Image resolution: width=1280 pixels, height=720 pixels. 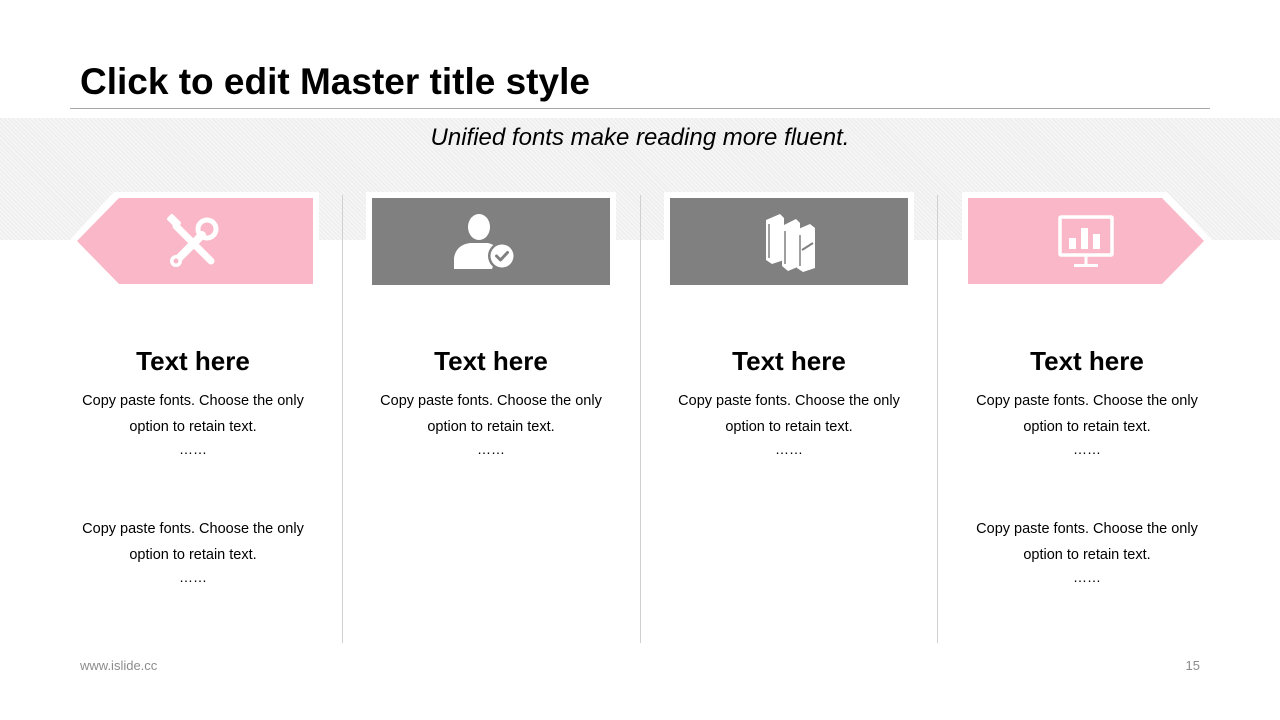 I want to click on title-underline, so click(x=640, y=108).